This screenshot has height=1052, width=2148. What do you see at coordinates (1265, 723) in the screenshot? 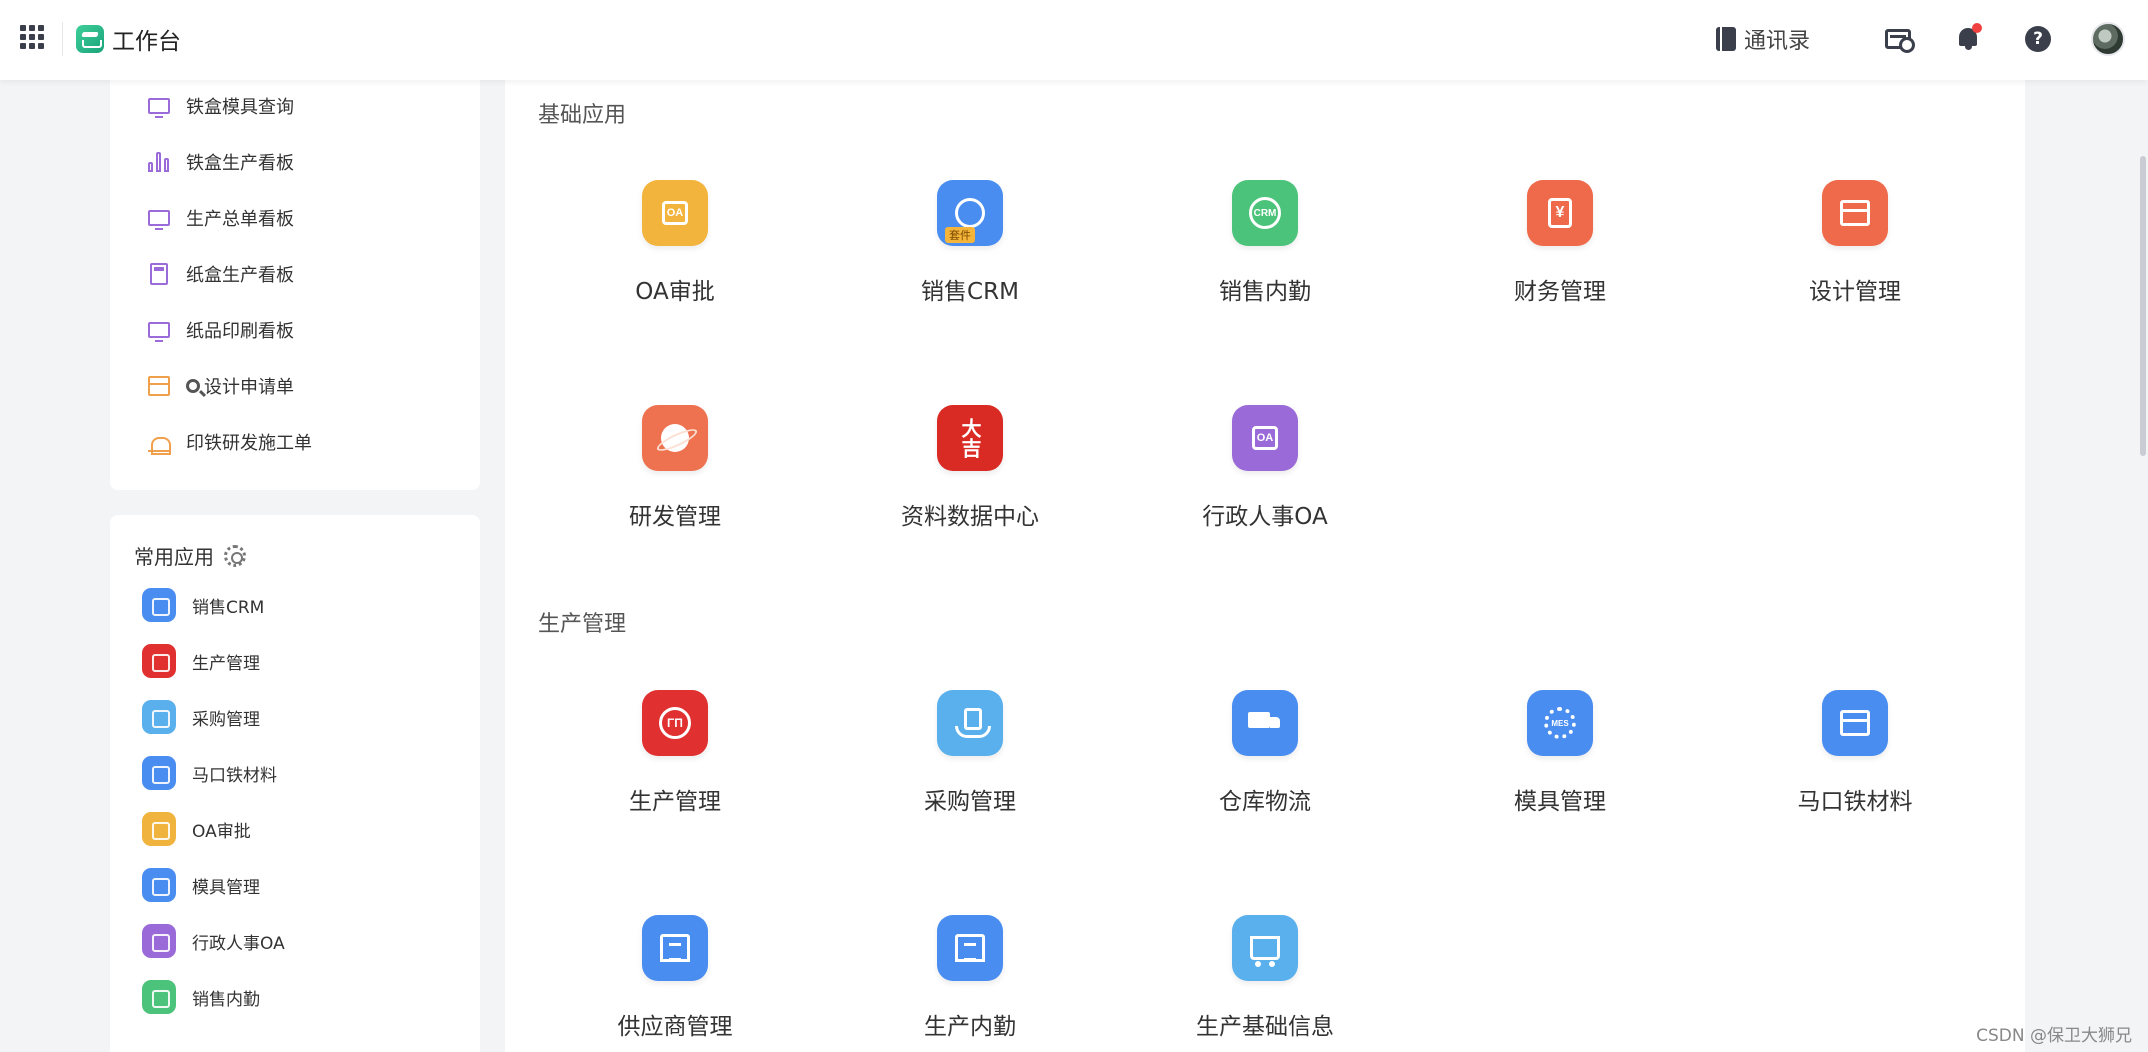
I see `truck-icon` at bounding box center [1265, 723].